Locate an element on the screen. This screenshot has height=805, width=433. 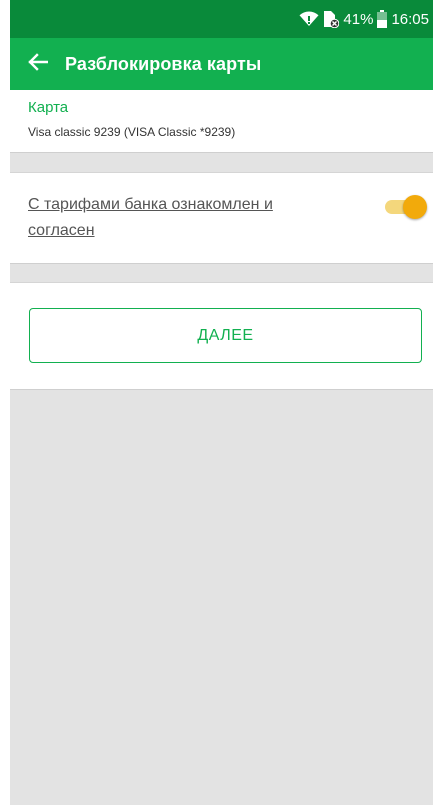
app-bar: Разблокировка карты is located at coordinates (221, 64).